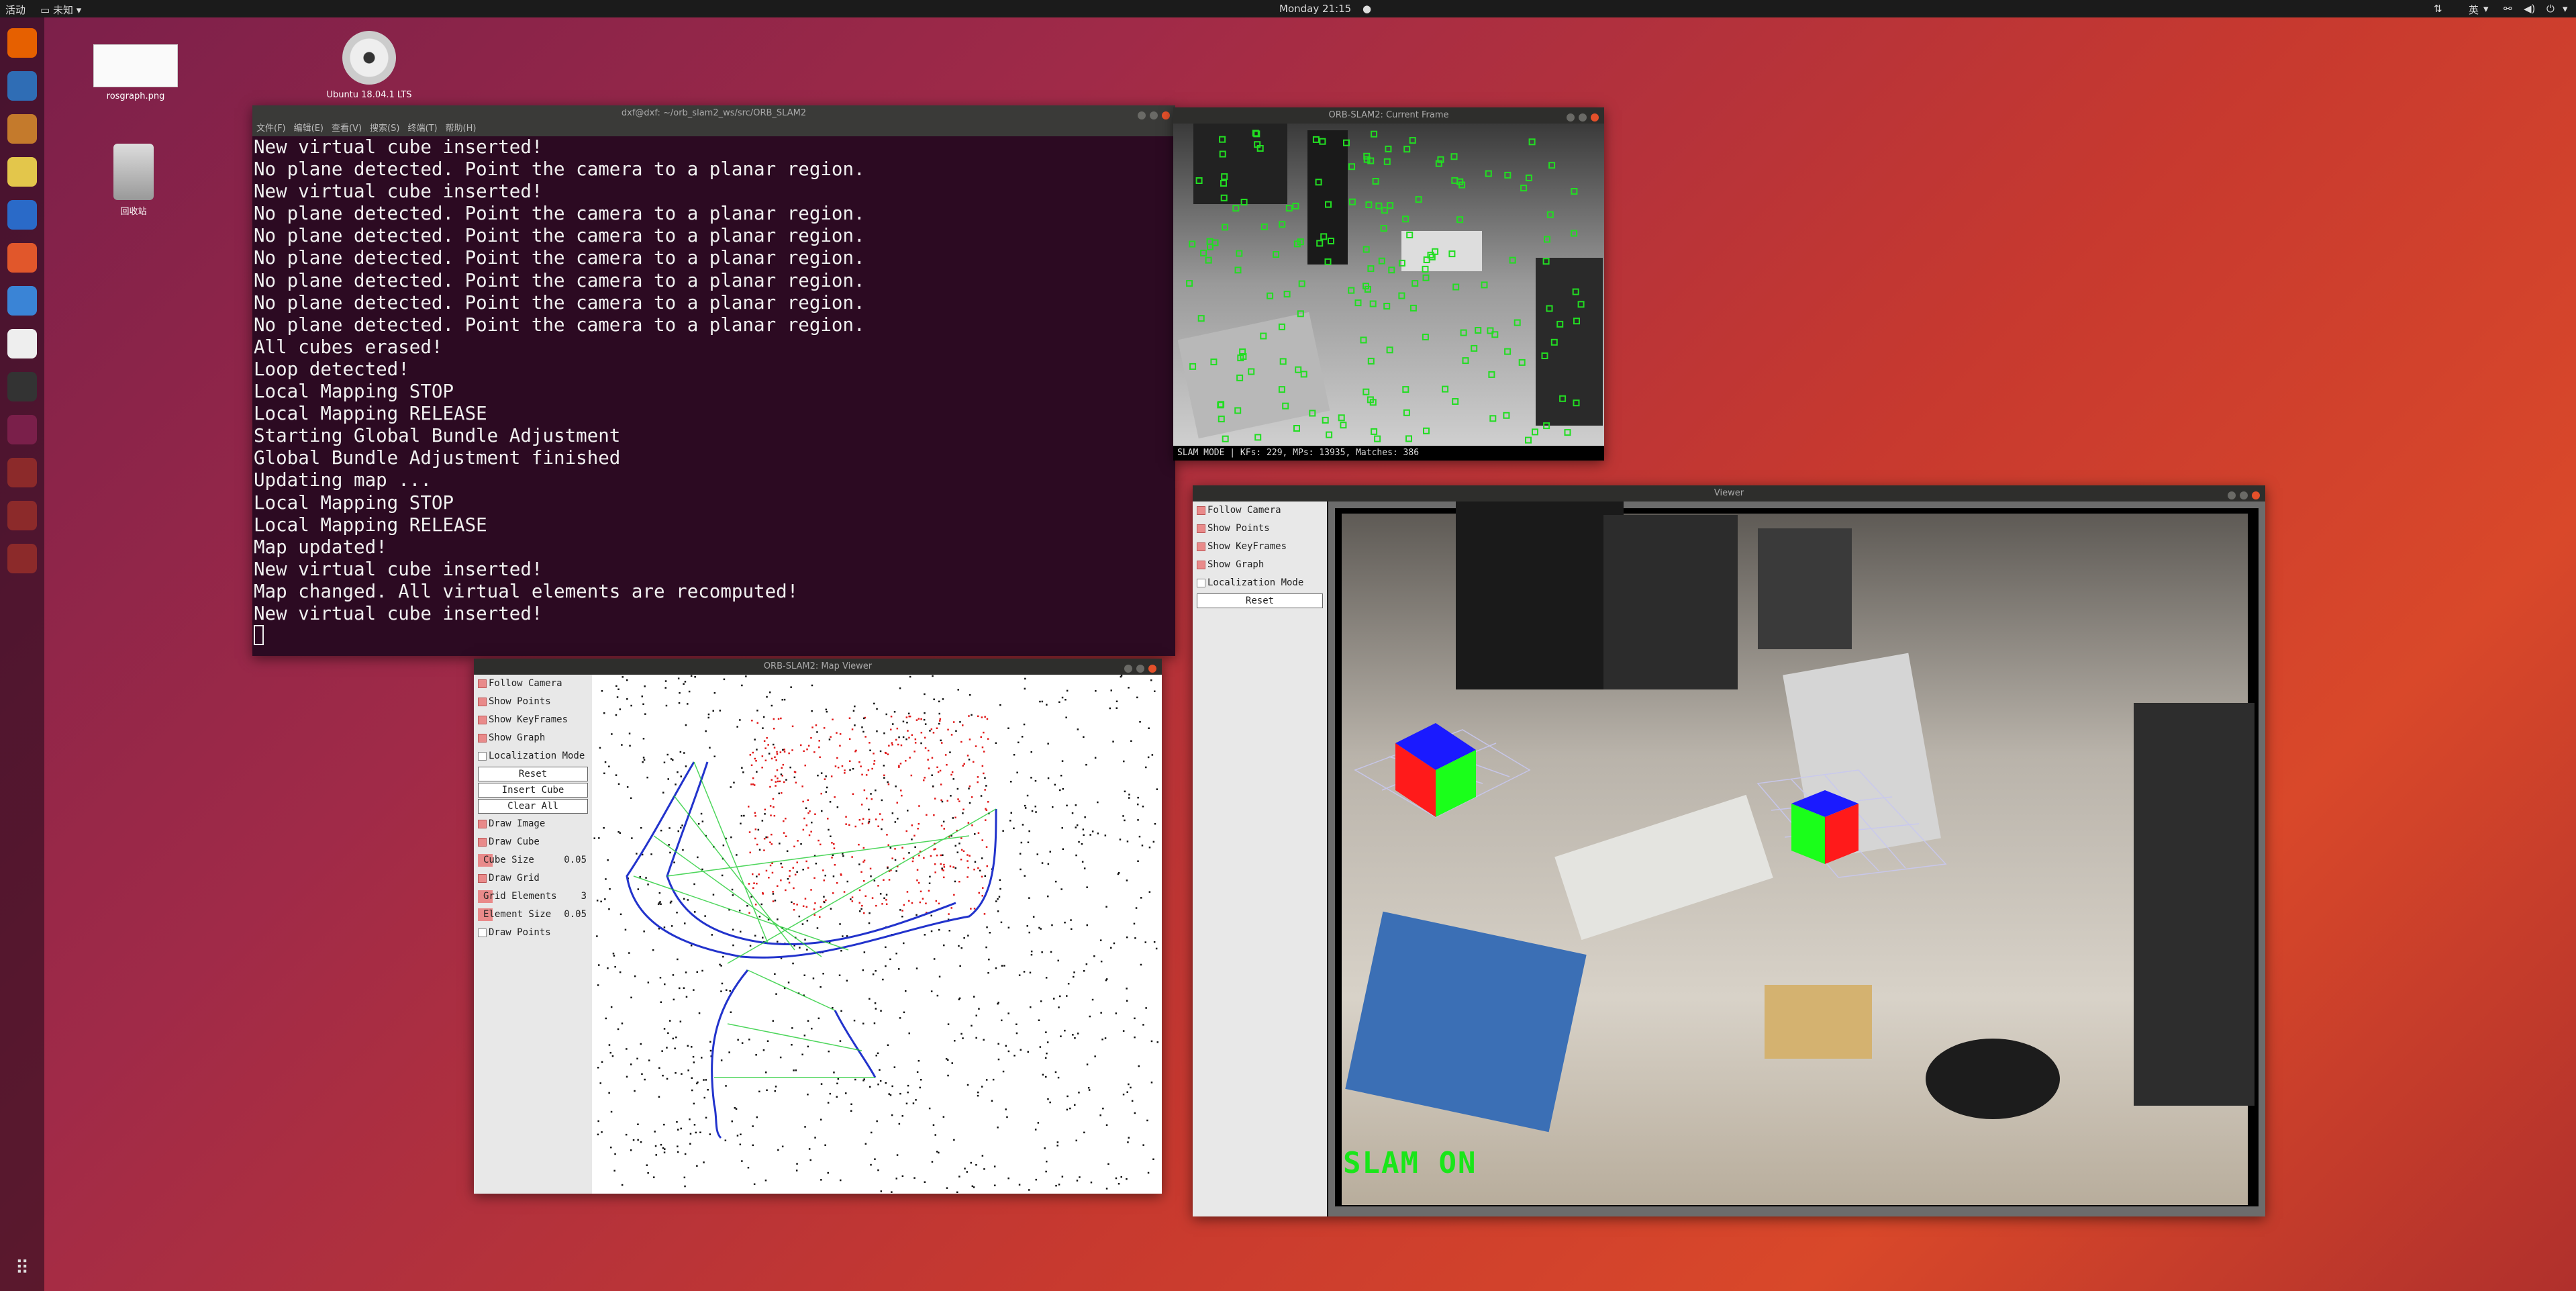 This screenshot has height=1291, width=2576. What do you see at coordinates (533, 842) in the screenshot?
I see `draw-cube-checkbox: Draw Cube` at bounding box center [533, 842].